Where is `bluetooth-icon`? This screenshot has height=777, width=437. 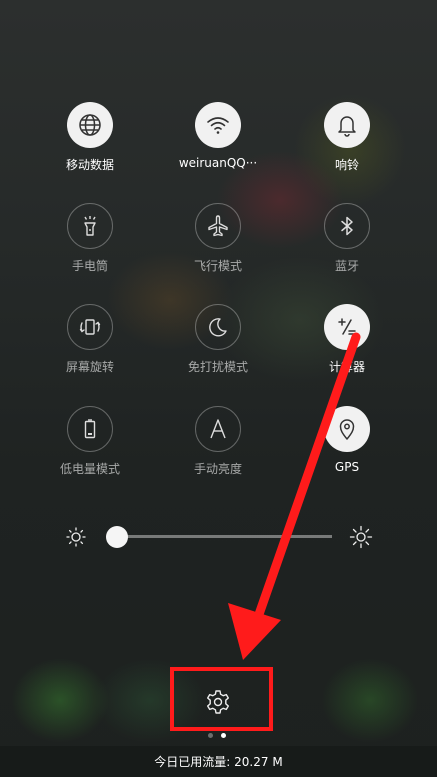 bluetooth-icon is located at coordinates (347, 226).